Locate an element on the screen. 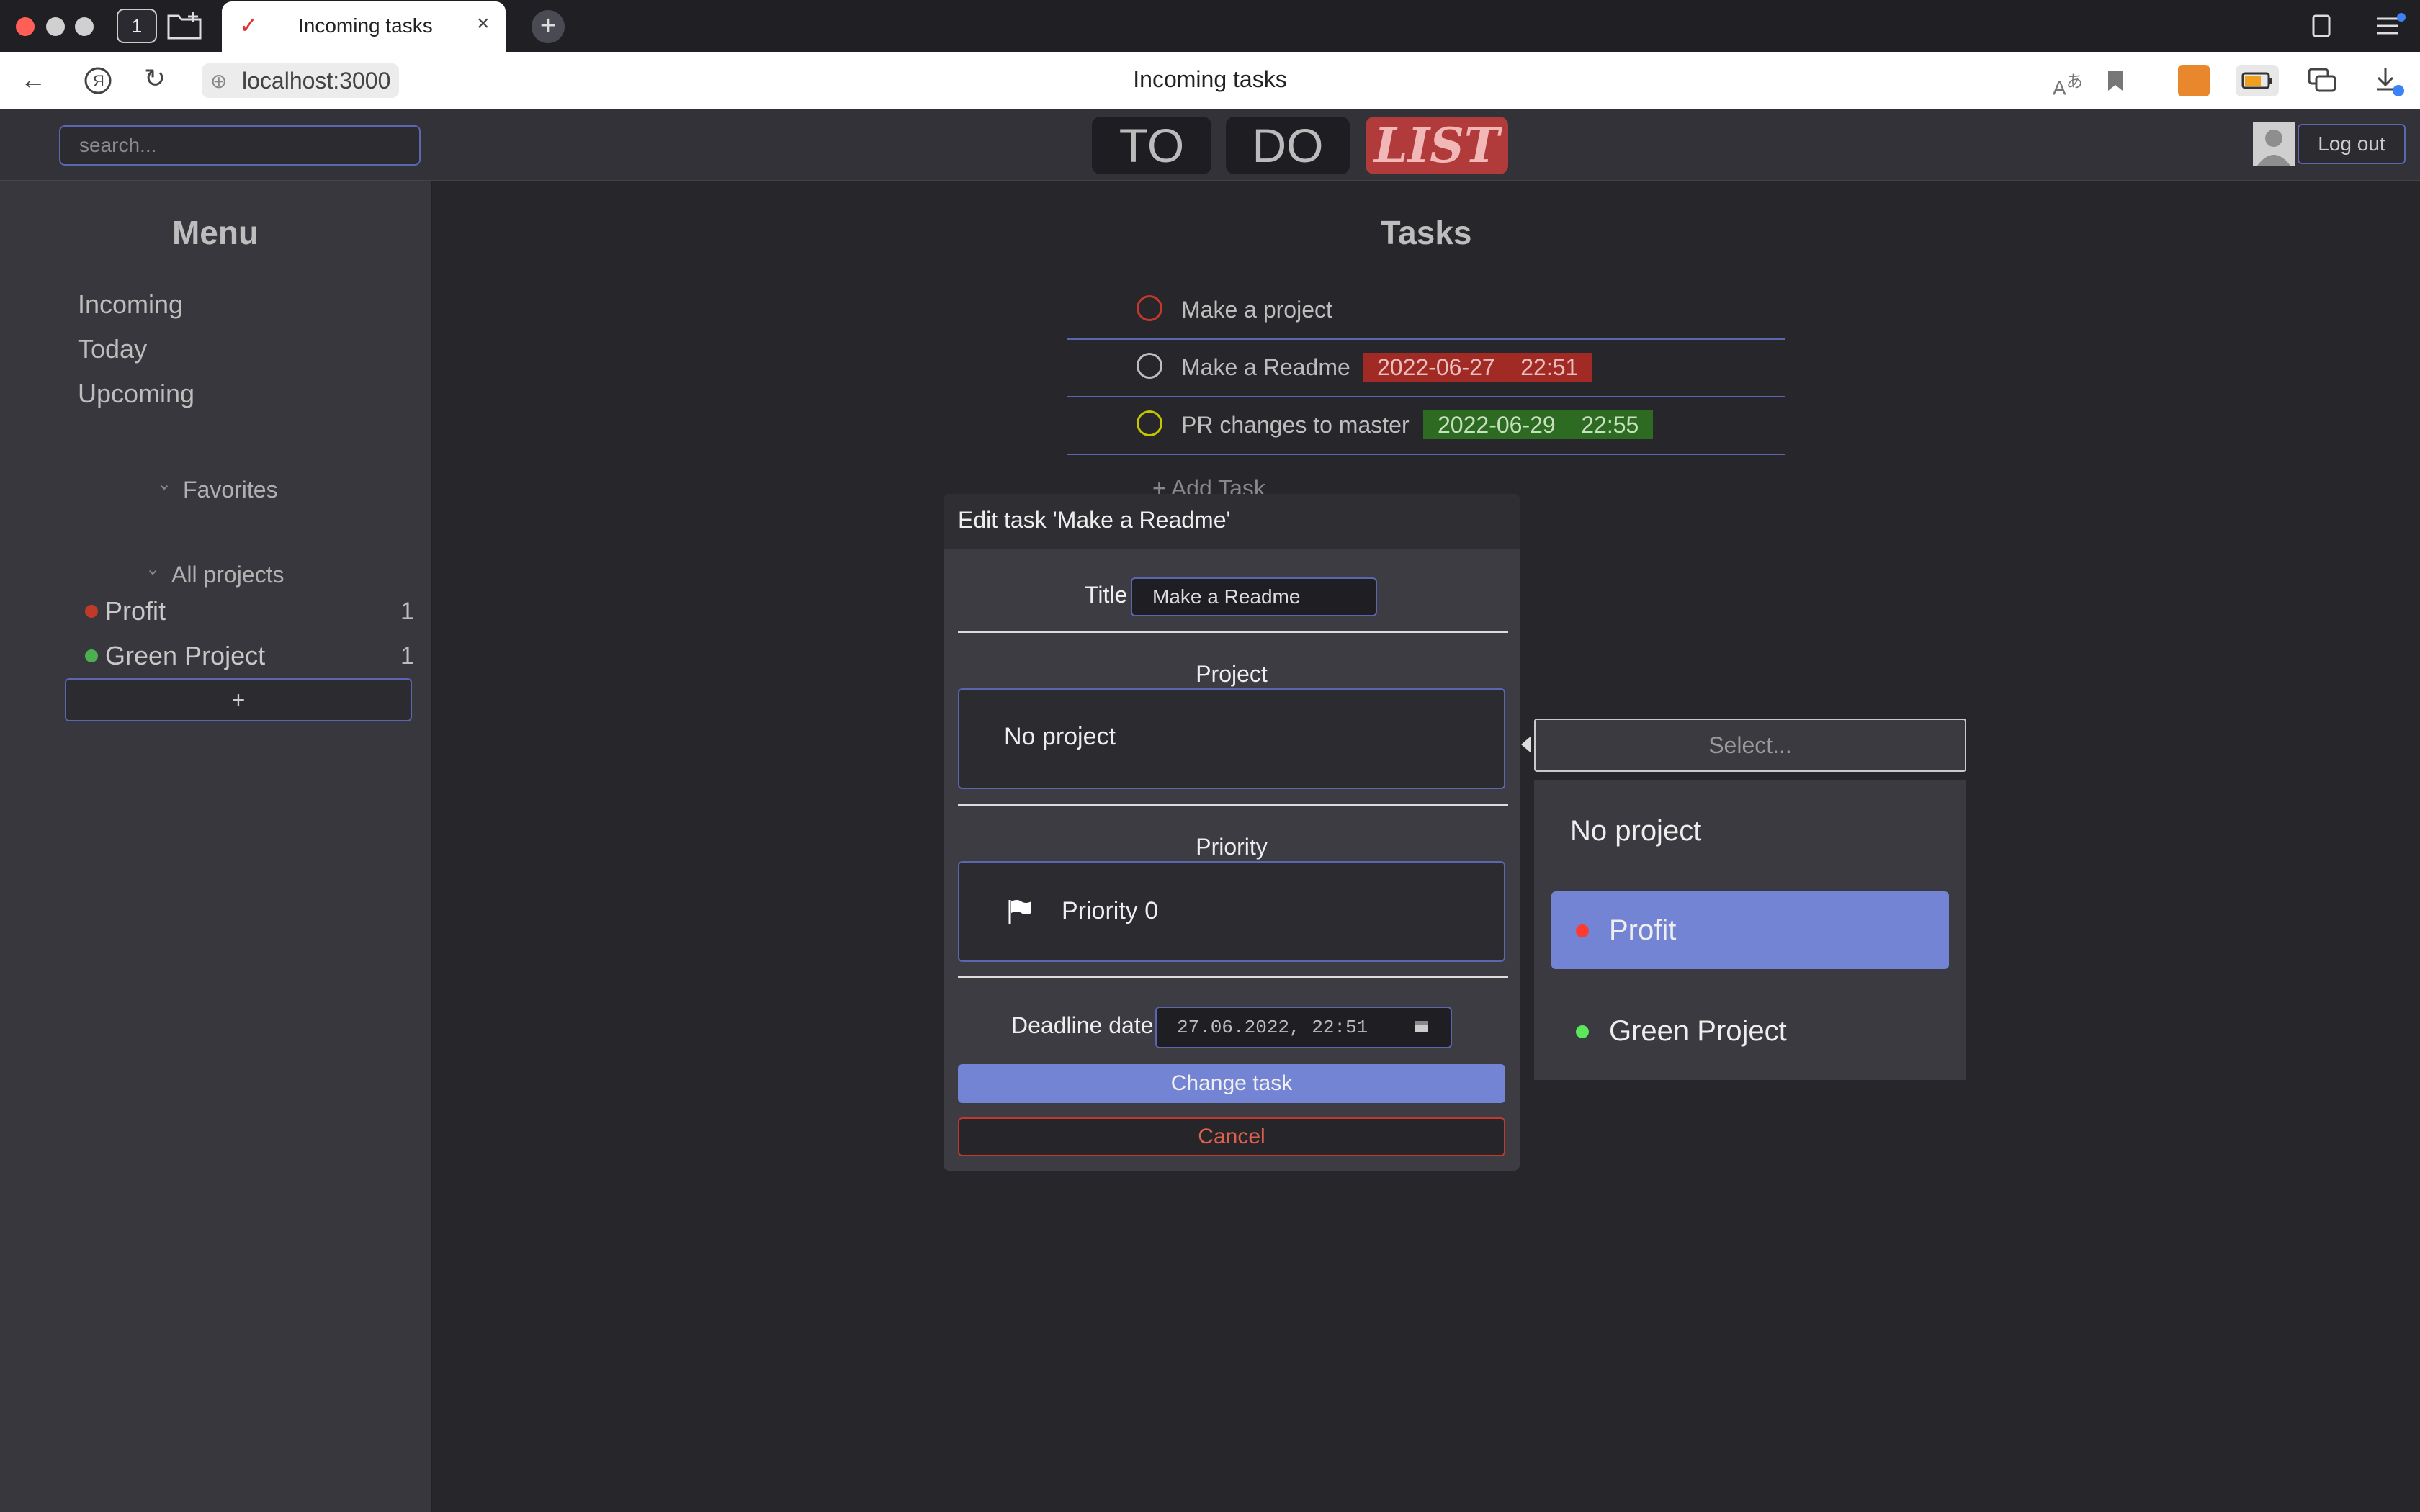 The image size is (2420, 1512). sidebar-item-incoming: Incoming is located at coordinates (130, 304).